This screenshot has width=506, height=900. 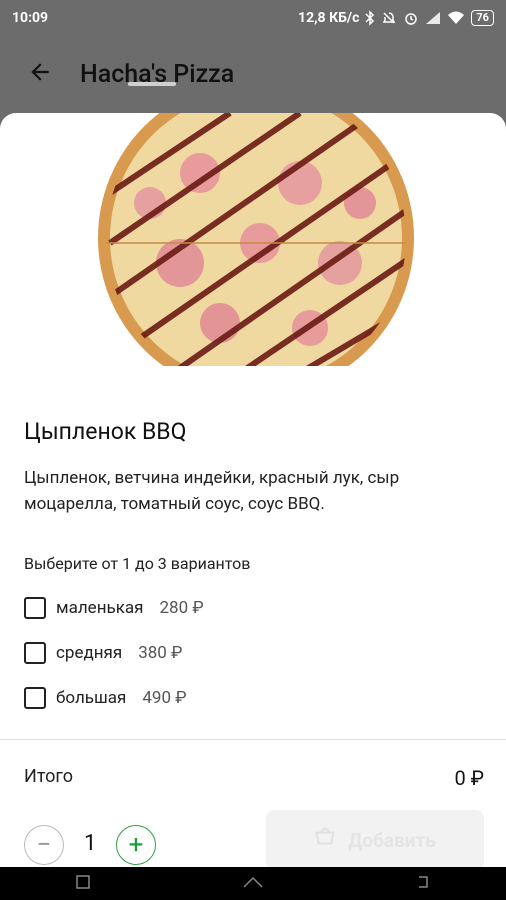 What do you see at coordinates (325, 840) in the screenshot?
I see `cart-icon` at bounding box center [325, 840].